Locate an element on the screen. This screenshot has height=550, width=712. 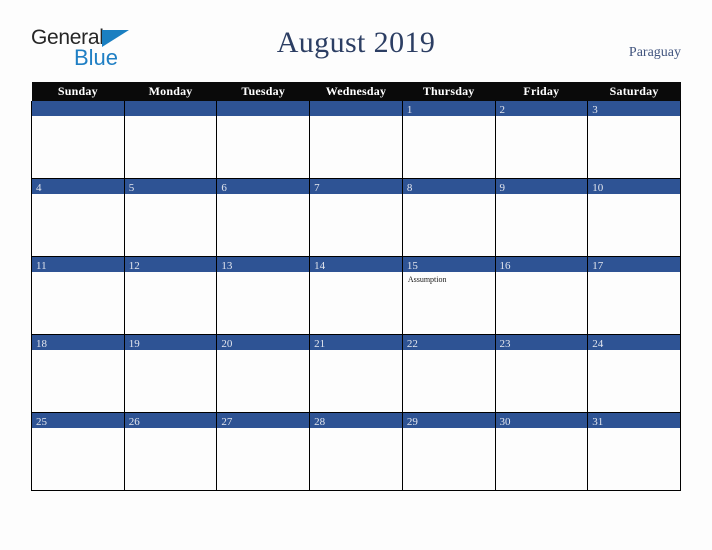
day-cell: 14 is located at coordinates (356, 295).